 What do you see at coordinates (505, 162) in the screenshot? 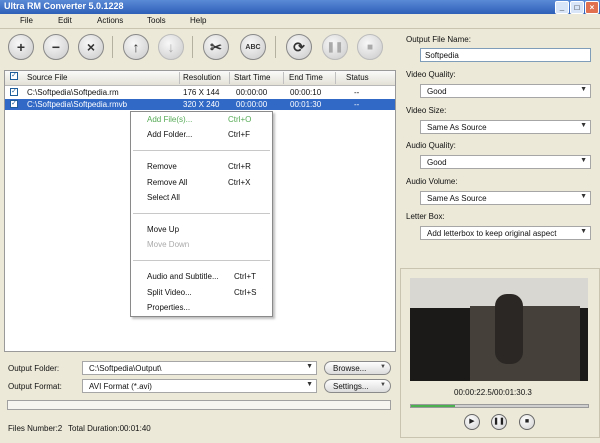
I see `audio-quality-select: Good ▼` at bounding box center [505, 162].